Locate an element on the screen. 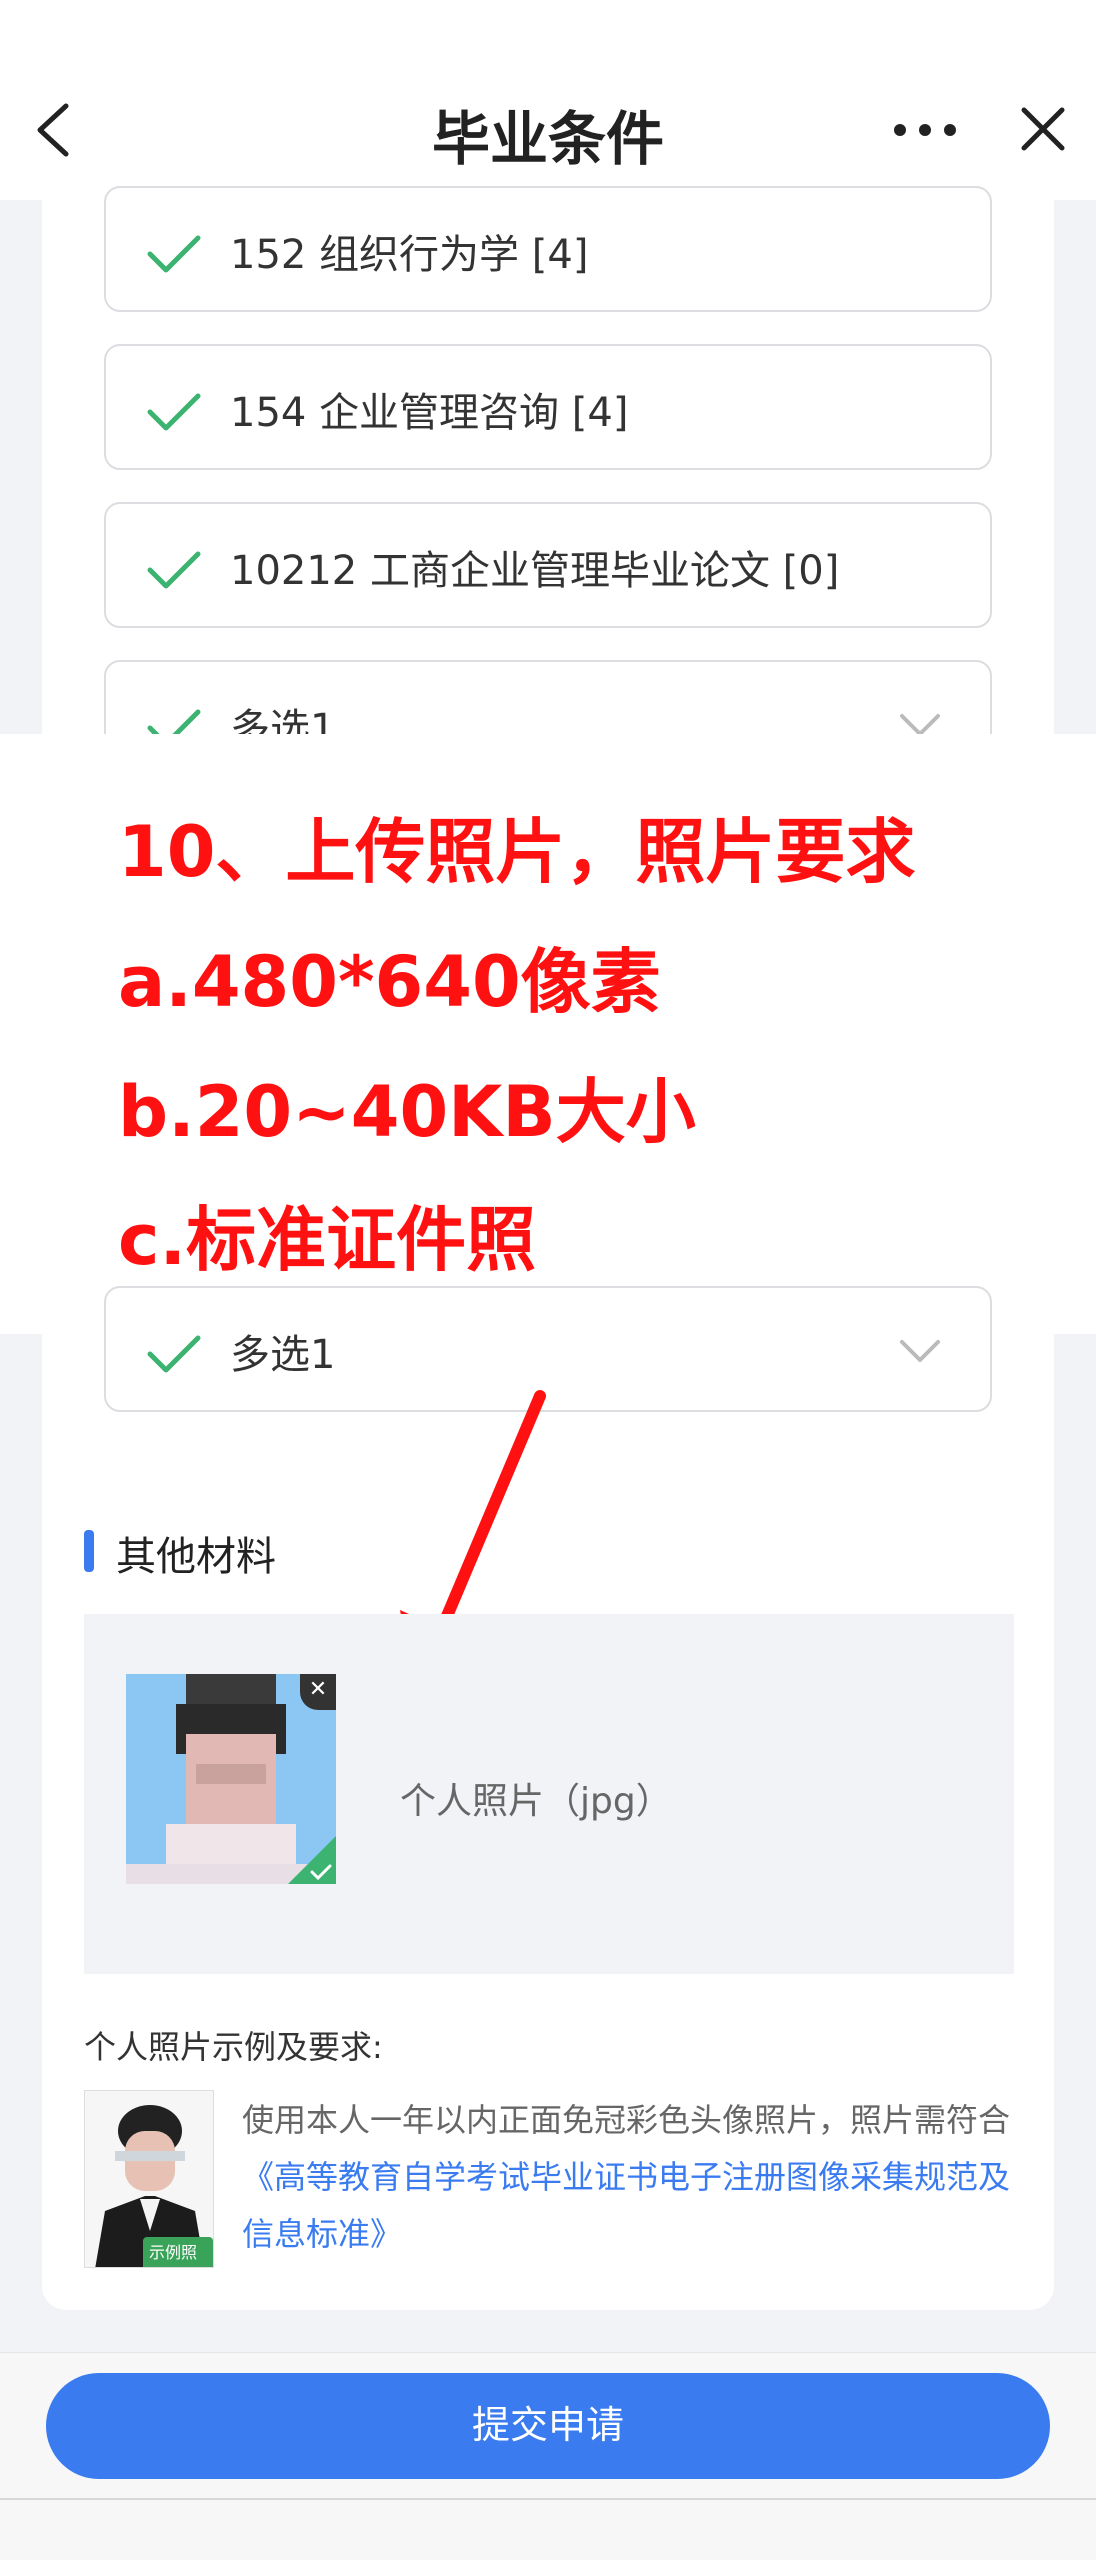 Image resolution: width=1096 pixels, height=2560 pixels. sample-photo: 示例照片 is located at coordinates (149, 2179).